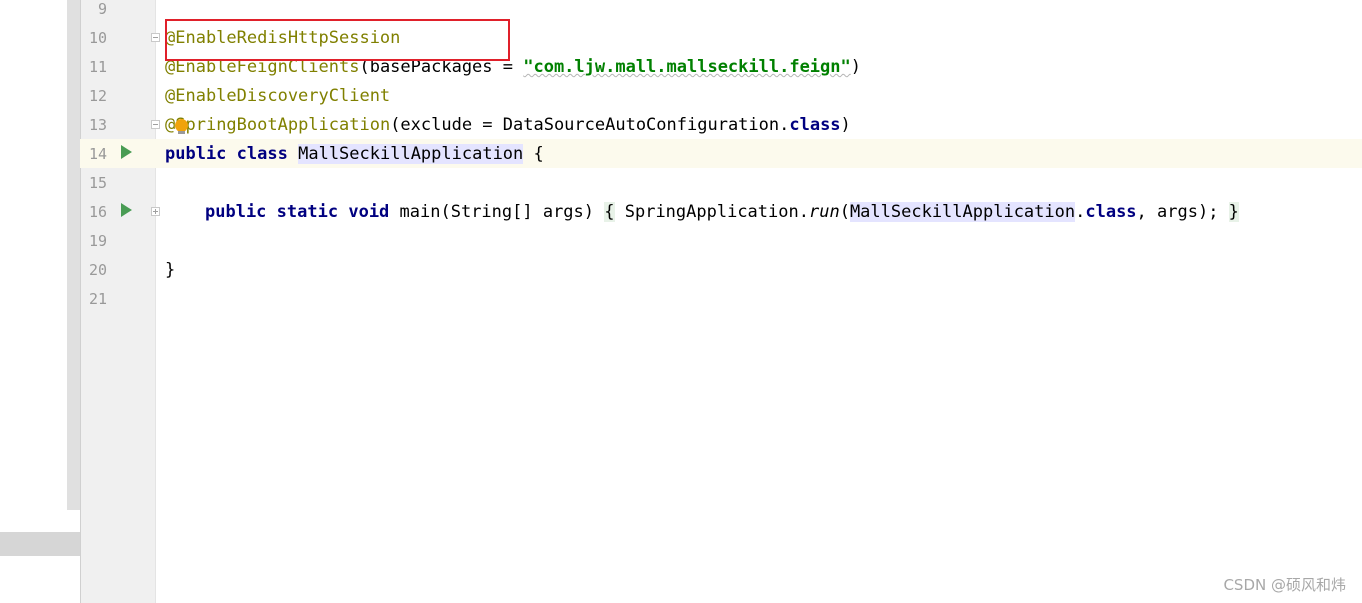 This screenshot has width=1362, height=603. Describe the element at coordinates (40, 544) in the screenshot. I see `horizontal-scrollbar` at that location.